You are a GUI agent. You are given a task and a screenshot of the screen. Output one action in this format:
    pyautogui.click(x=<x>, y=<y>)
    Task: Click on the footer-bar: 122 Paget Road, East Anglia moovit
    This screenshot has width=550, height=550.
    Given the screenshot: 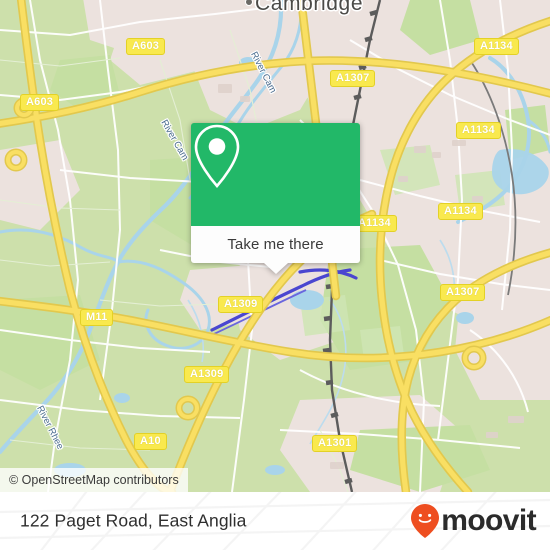 What is the action you would take?
    pyautogui.click(x=275, y=521)
    